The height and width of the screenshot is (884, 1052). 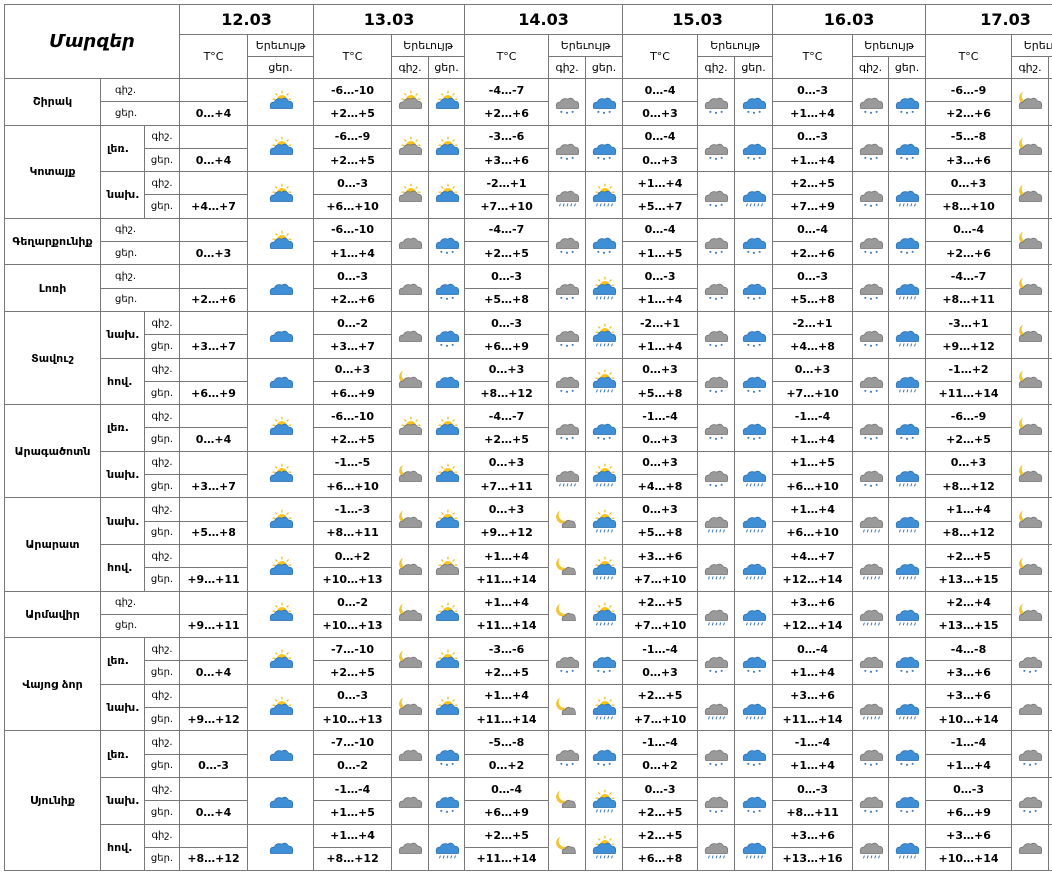 What do you see at coordinates (353, 859) in the screenshot?
I see `temp-value: +8…+12` at bounding box center [353, 859].